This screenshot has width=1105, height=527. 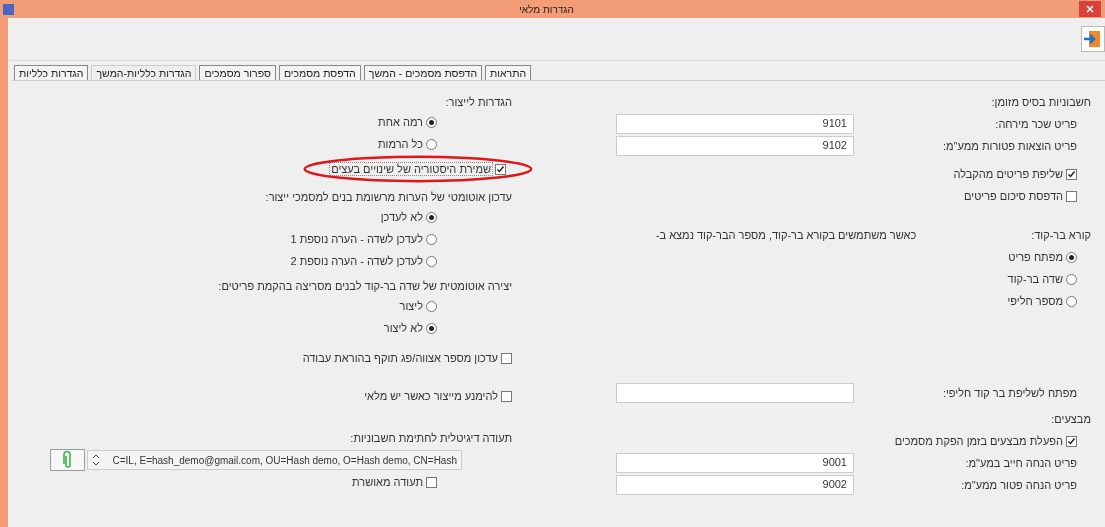 I want to click on exit-button, so click(x=1093, y=39).